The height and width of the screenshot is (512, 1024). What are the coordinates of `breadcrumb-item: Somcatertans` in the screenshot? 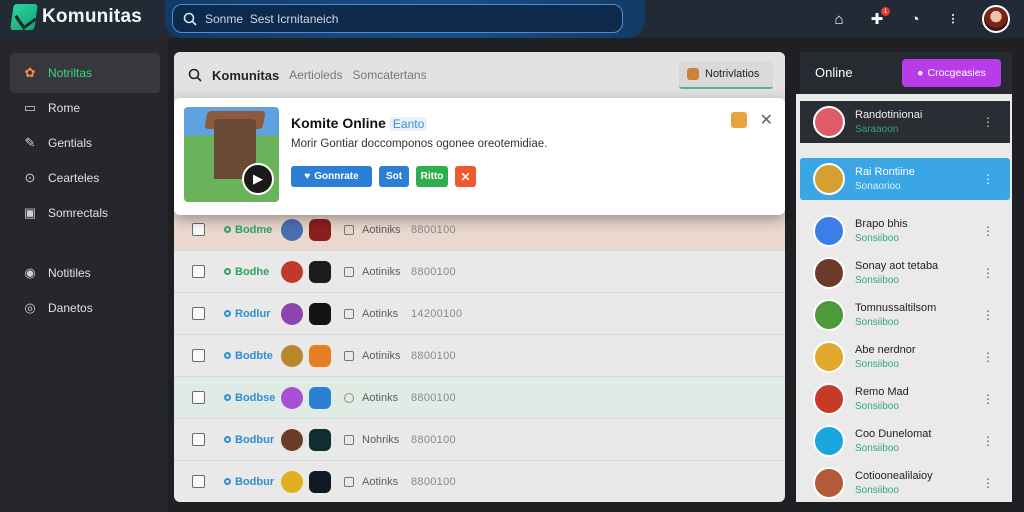 It's located at (390, 75).